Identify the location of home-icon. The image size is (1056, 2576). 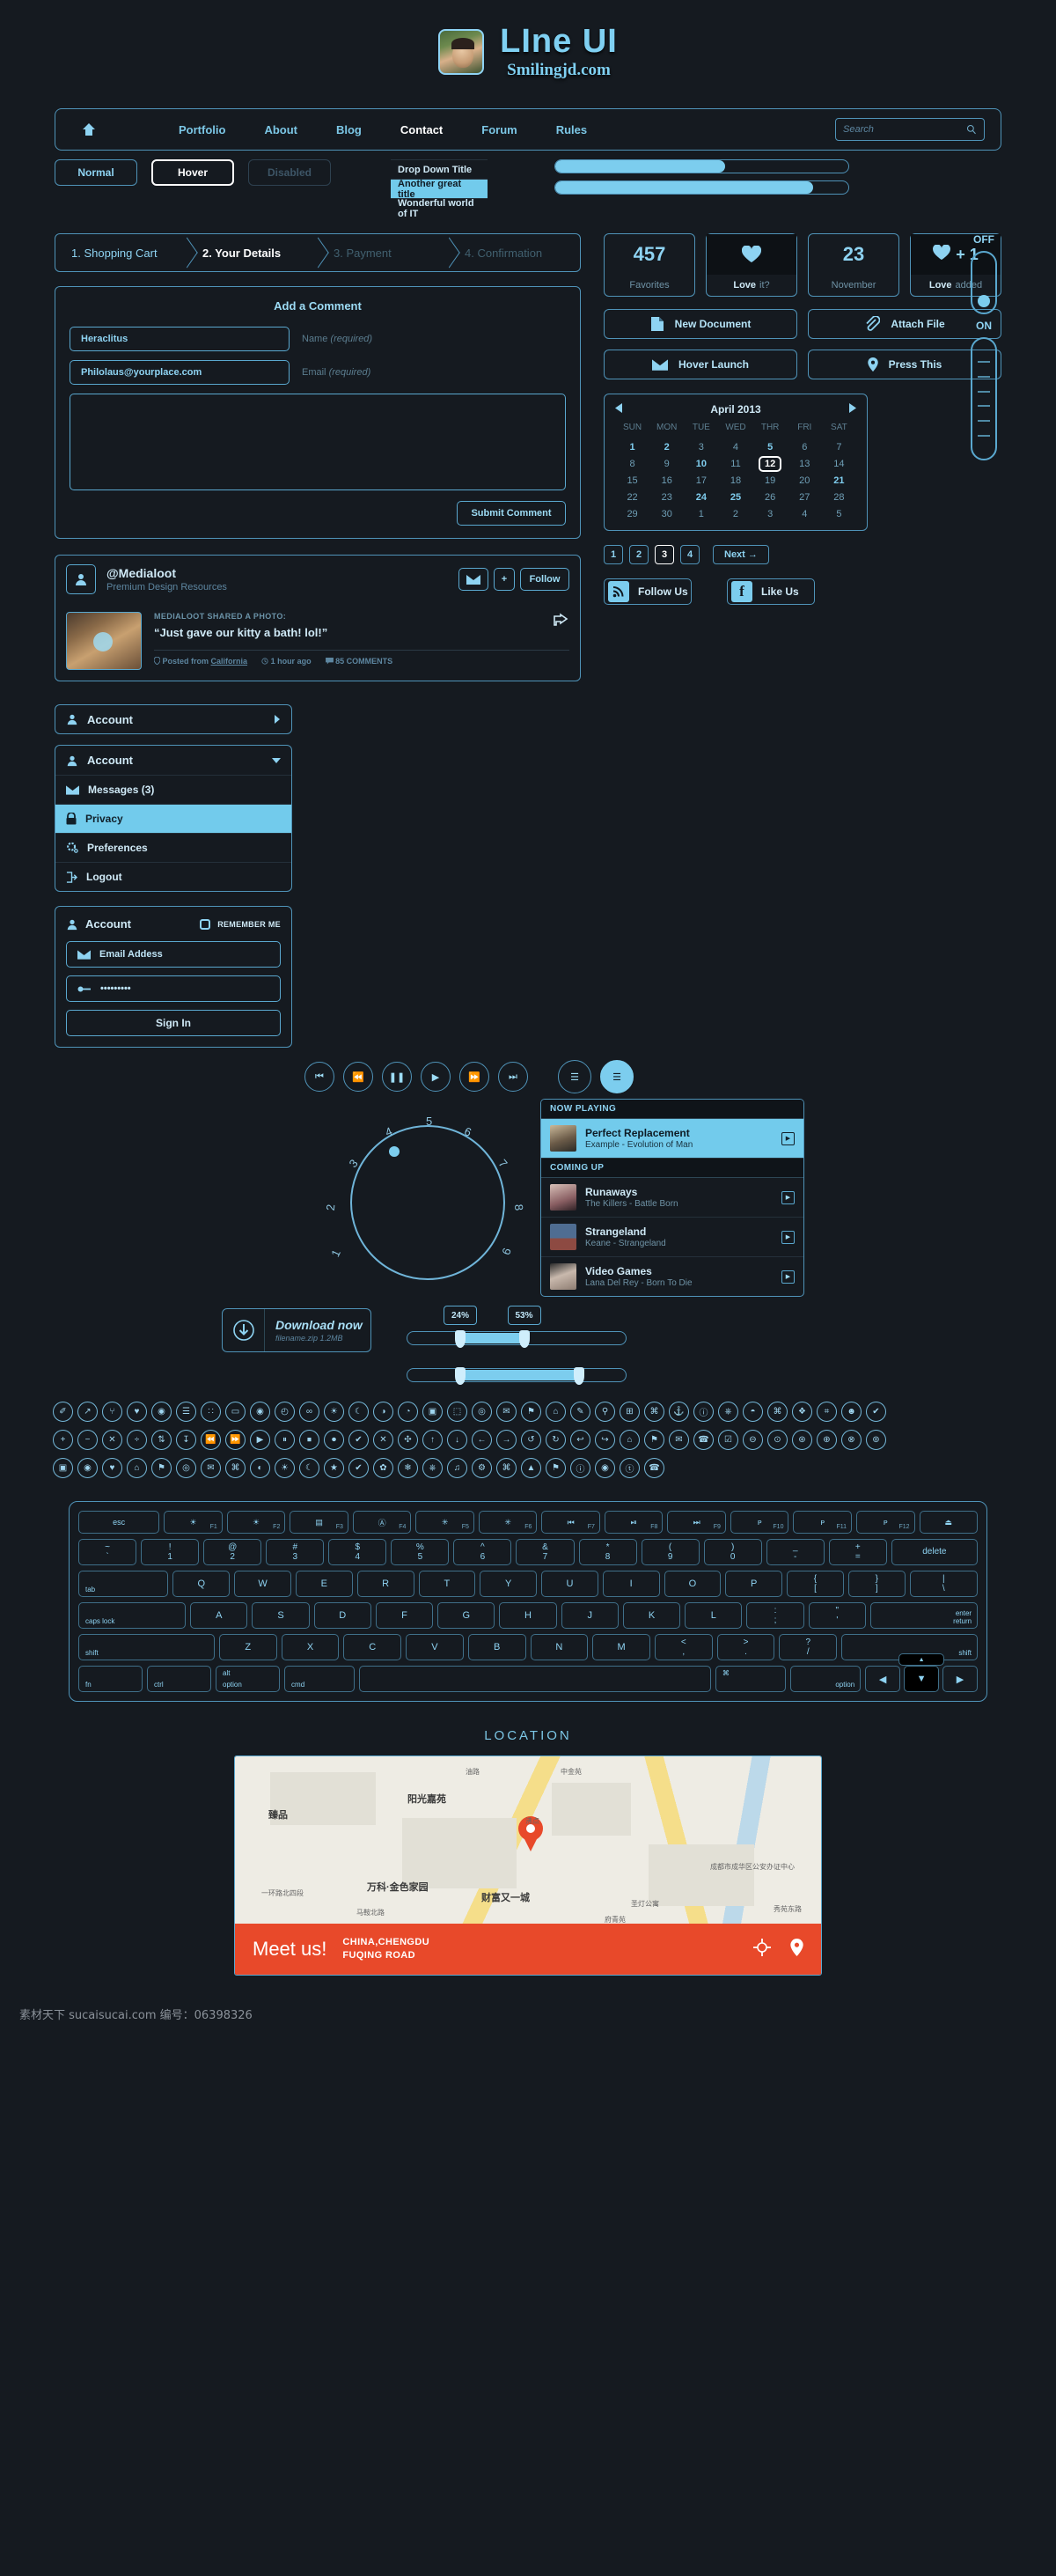
(89, 129).